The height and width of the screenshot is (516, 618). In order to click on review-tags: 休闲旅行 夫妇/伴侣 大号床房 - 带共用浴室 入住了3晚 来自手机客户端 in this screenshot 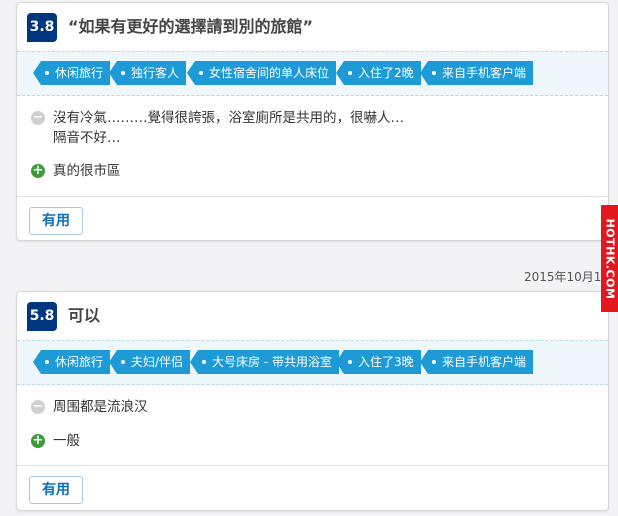, I will do `click(312, 362)`.